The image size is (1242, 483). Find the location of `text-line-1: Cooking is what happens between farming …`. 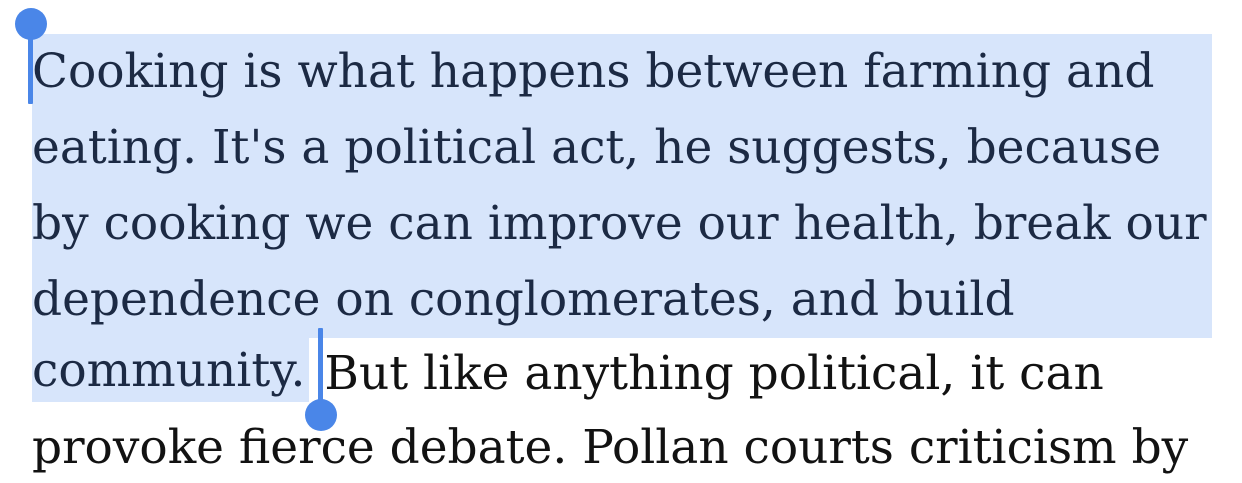

text-line-1: Cooking is what happens between farming … is located at coordinates (622, 72).